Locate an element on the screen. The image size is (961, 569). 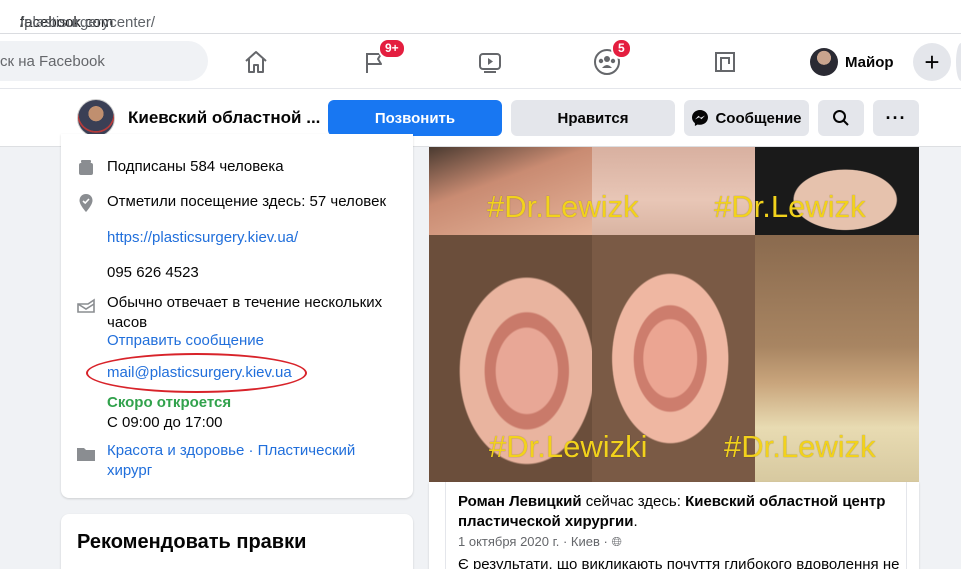
flag-notification-badge: 9+ is located at coordinates (392, 48).